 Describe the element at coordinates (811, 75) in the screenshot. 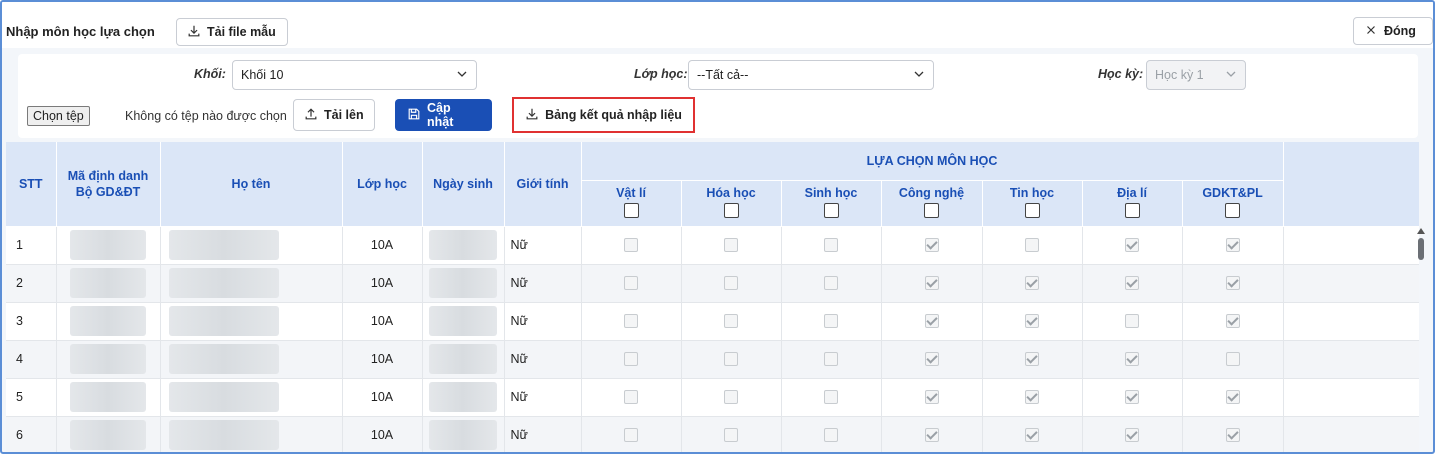

I see `lop-select: --Tất cả--` at that location.